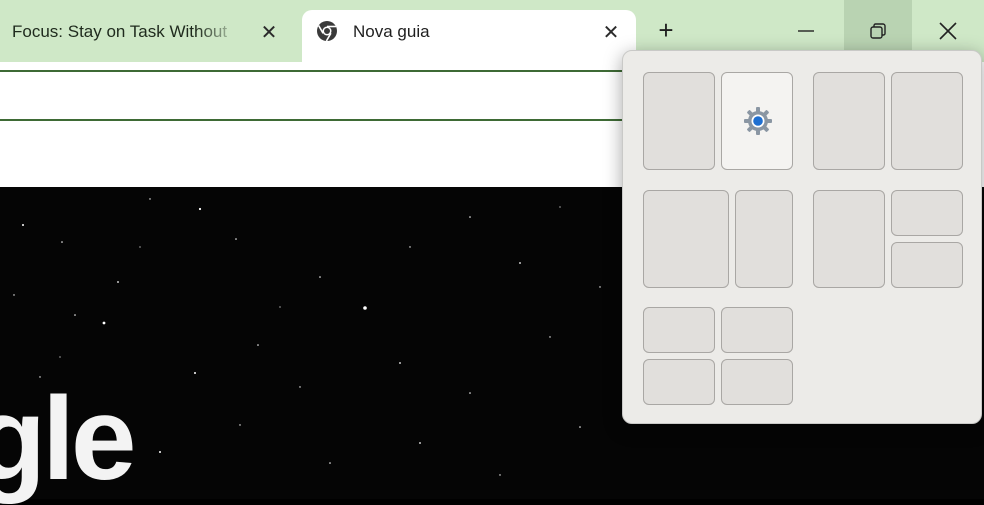 The width and height of the screenshot is (984, 505). I want to click on new-tab-button: +, so click(666, 30).